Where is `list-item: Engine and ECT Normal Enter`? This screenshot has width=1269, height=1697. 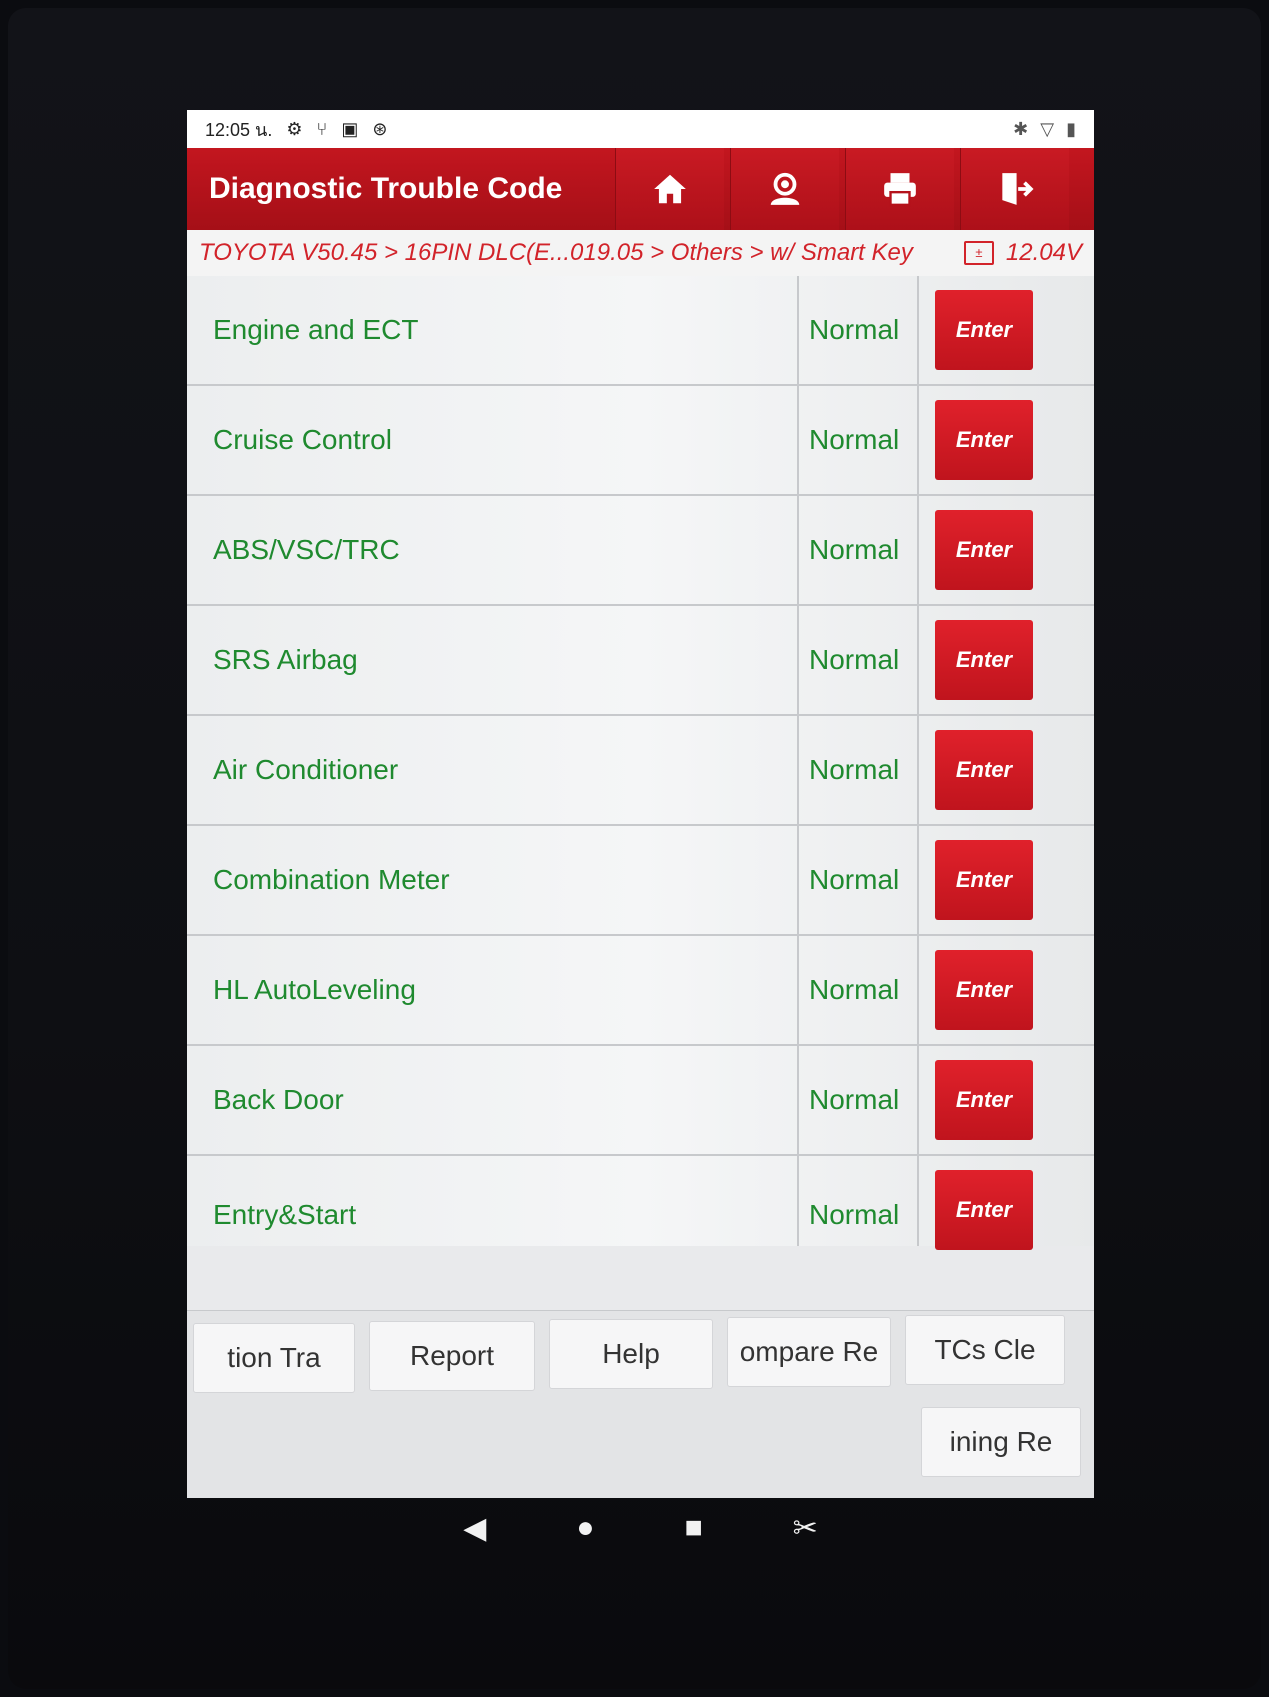
list-item: Engine and ECT Normal Enter is located at coordinates (640, 331).